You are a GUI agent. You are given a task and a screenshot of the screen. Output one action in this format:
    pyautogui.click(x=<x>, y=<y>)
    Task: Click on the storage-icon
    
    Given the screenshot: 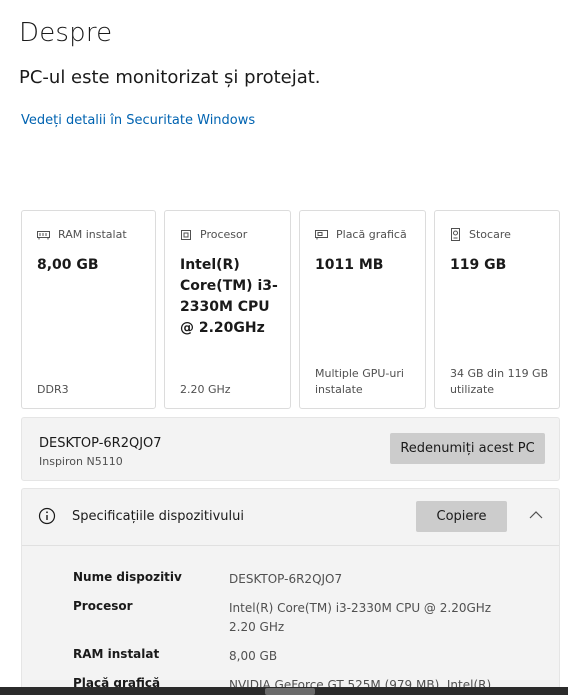 What is the action you would take?
    pyautogui.click(x=455, y=234)
    